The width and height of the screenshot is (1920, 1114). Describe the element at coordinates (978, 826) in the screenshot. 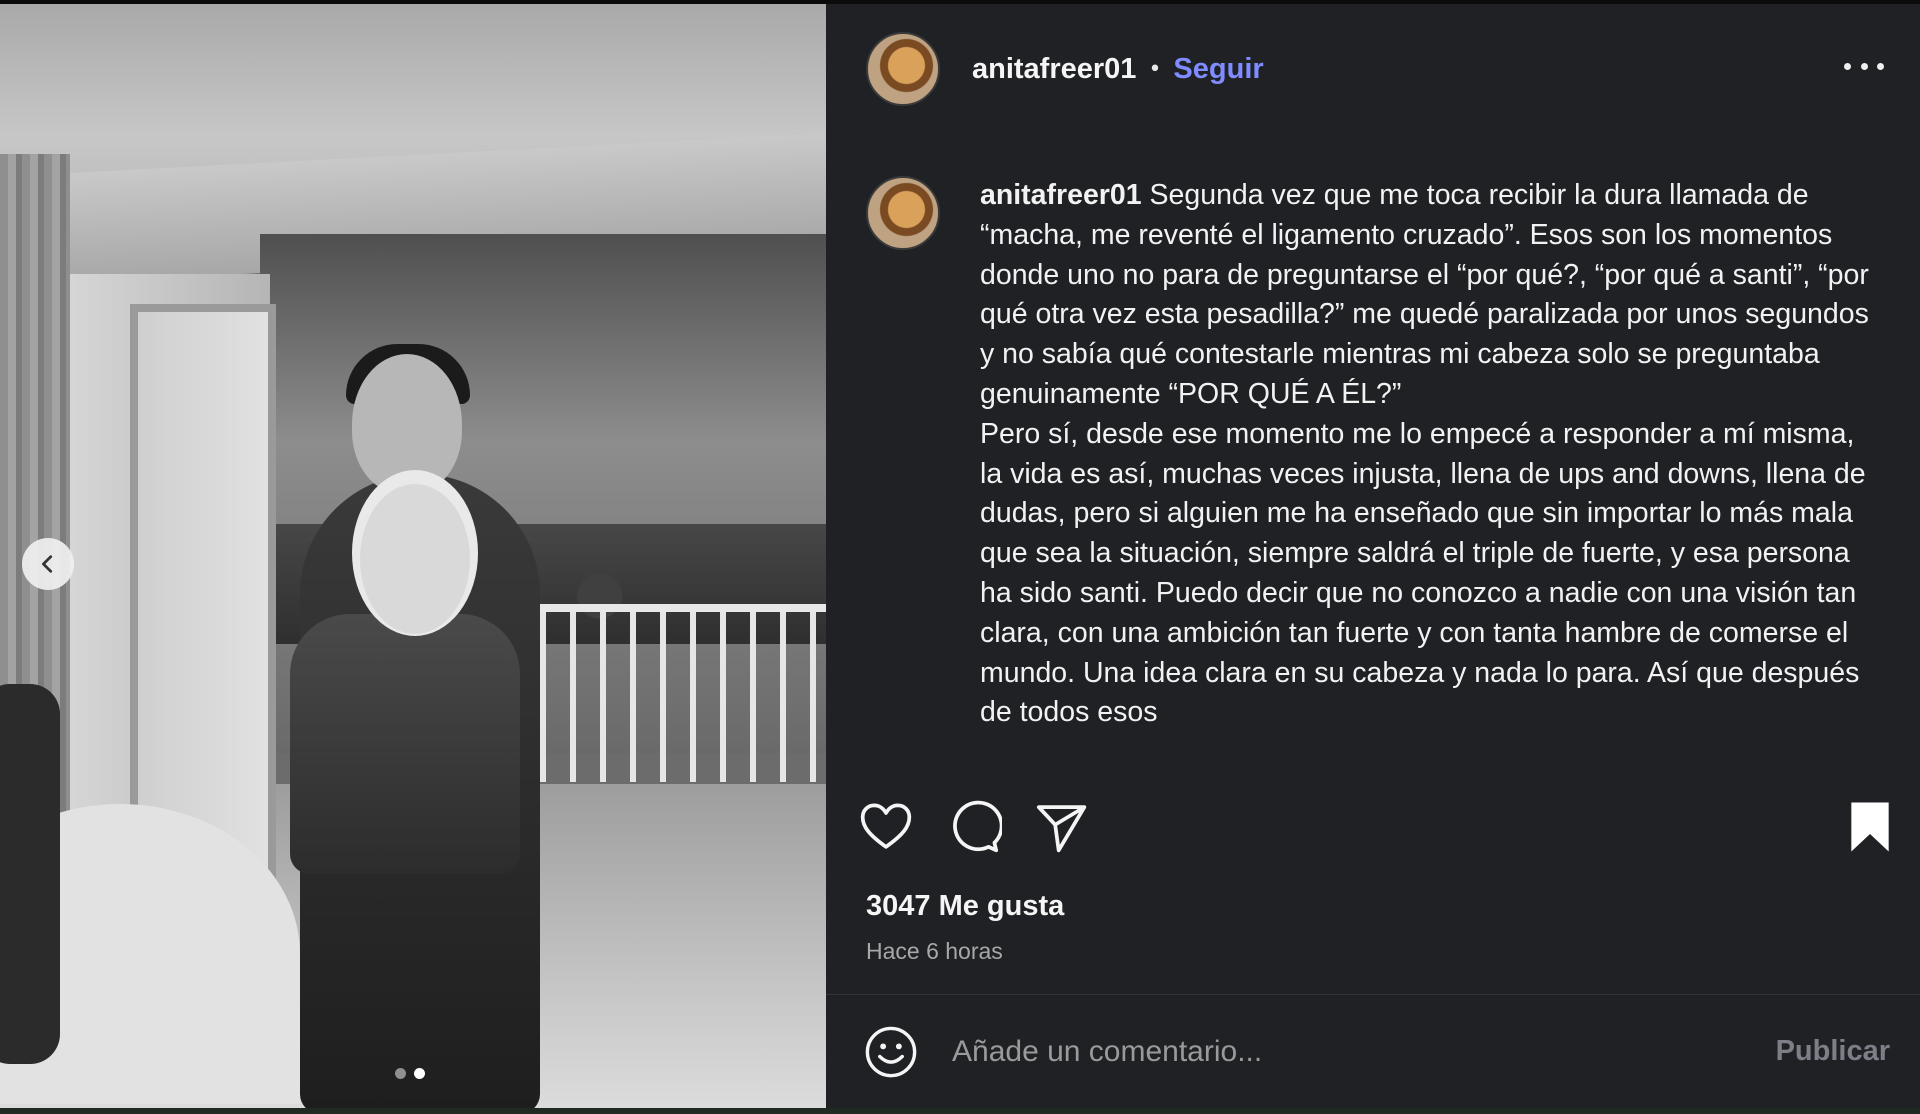

I see `comment-icon` at that location.